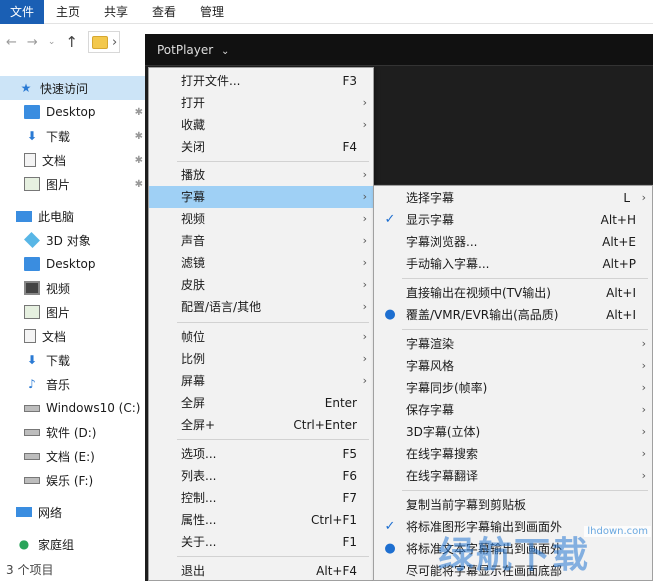  What do you see at coordinates (513, 293) in the screenshot?
I see `subtitle-menu-item: 直接输出在视频中(TV输出) Alt+I` at bounding box center [513, 293].